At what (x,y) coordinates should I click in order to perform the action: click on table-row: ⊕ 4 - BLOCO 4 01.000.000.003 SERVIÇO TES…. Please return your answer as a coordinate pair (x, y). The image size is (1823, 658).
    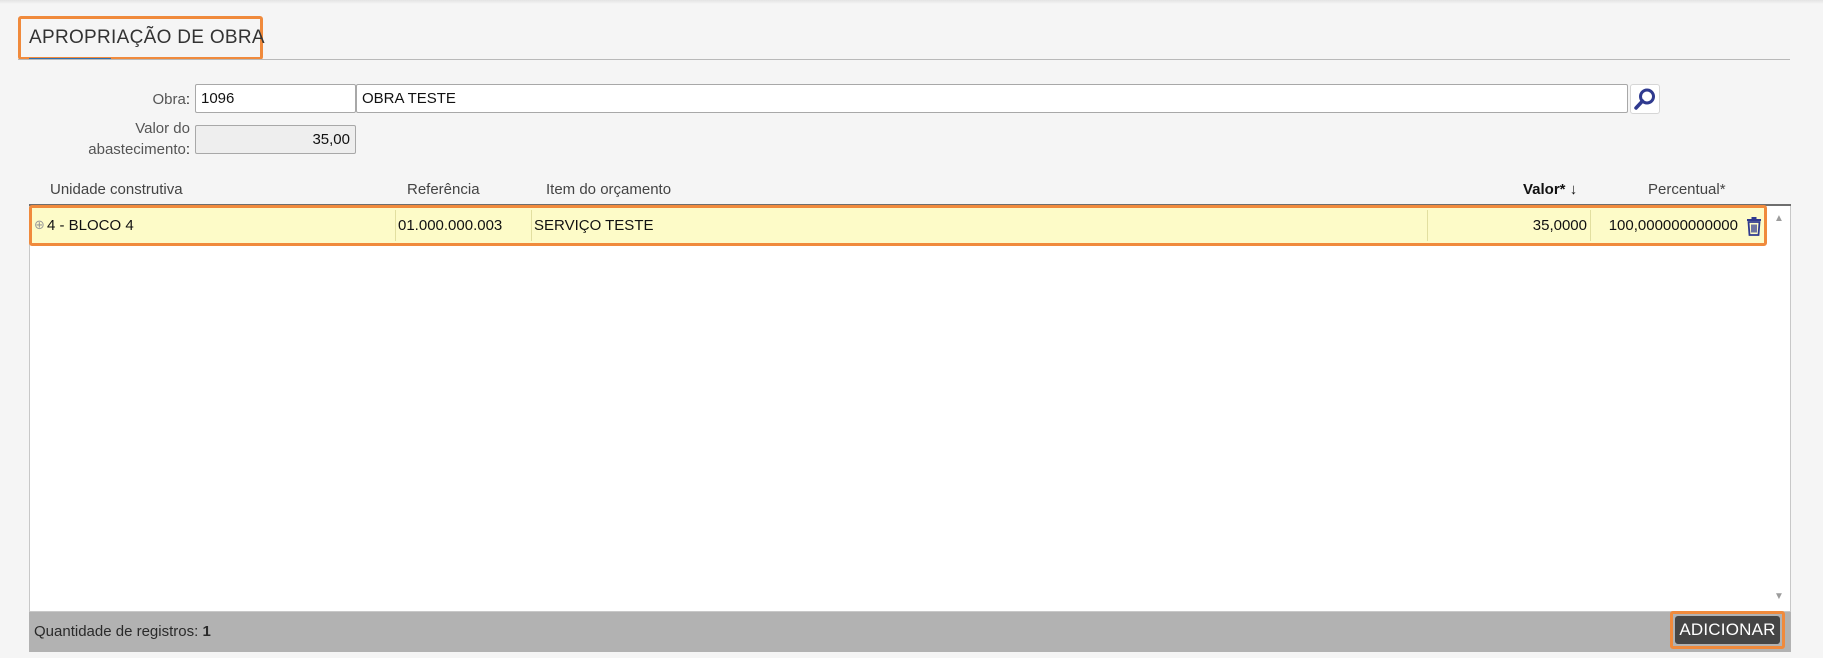
    Looking at the image, I should click on (898, 225).